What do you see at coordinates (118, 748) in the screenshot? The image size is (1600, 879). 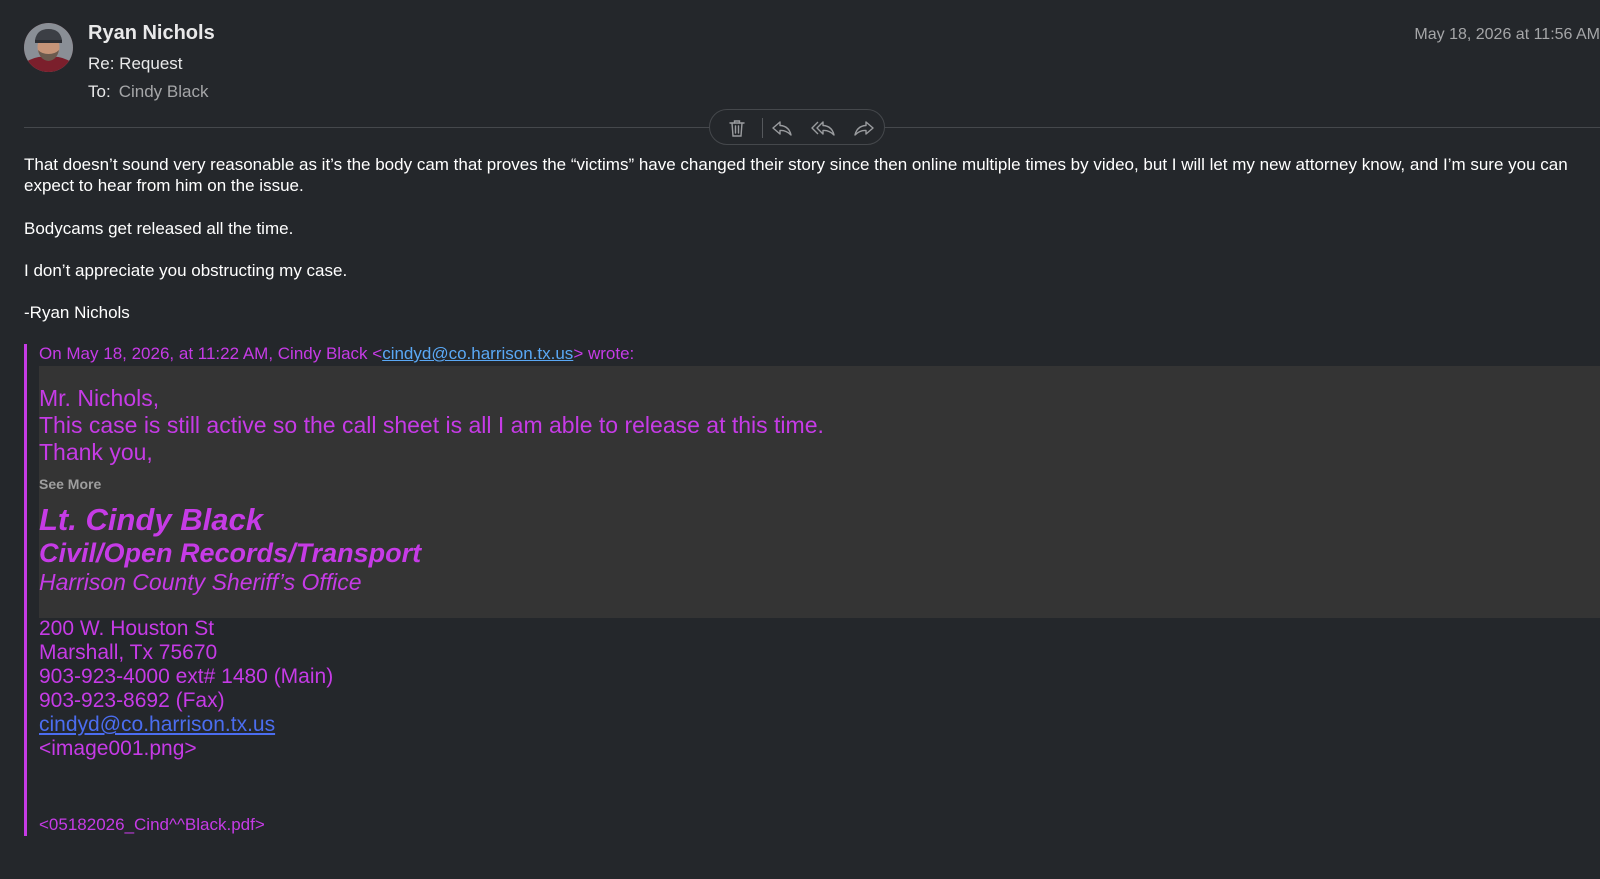 I see `image-placeholder: <image001.png>` at bounding box center [118, 748].